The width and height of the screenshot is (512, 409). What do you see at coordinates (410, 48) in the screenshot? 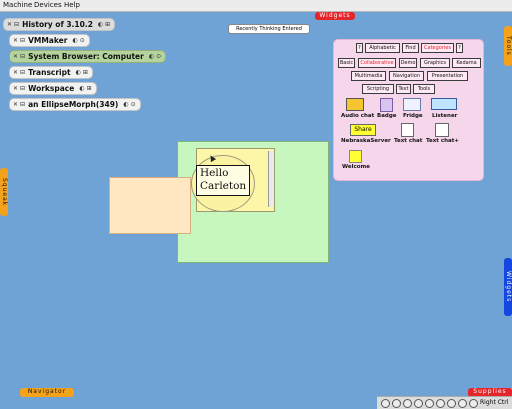
I see `find-button: Find` at bounding box center [410, 48].